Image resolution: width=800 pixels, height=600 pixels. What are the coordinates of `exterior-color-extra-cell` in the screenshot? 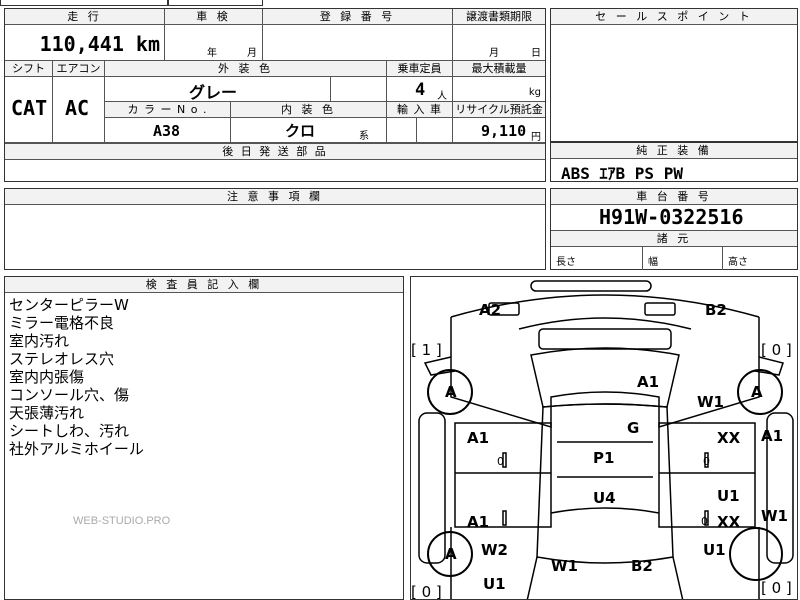 It's located at (359, 89).